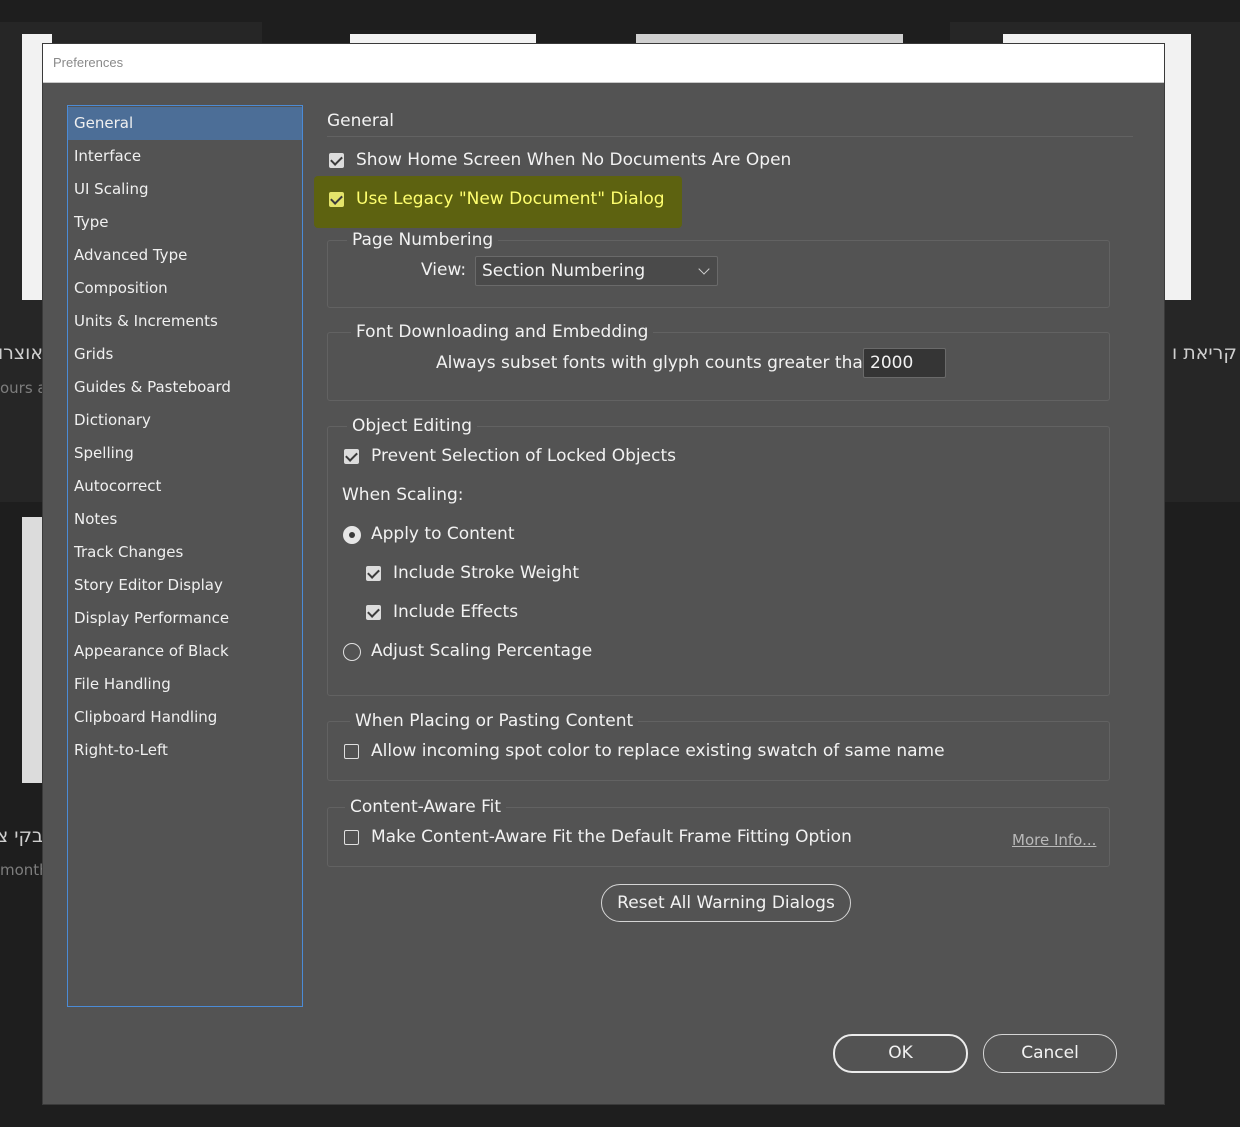 The image size is (1240, 1127). What do you see at coordinates (360, 121) in the screenshot?
I see `section-title: General` at bounding box center [360, 121].